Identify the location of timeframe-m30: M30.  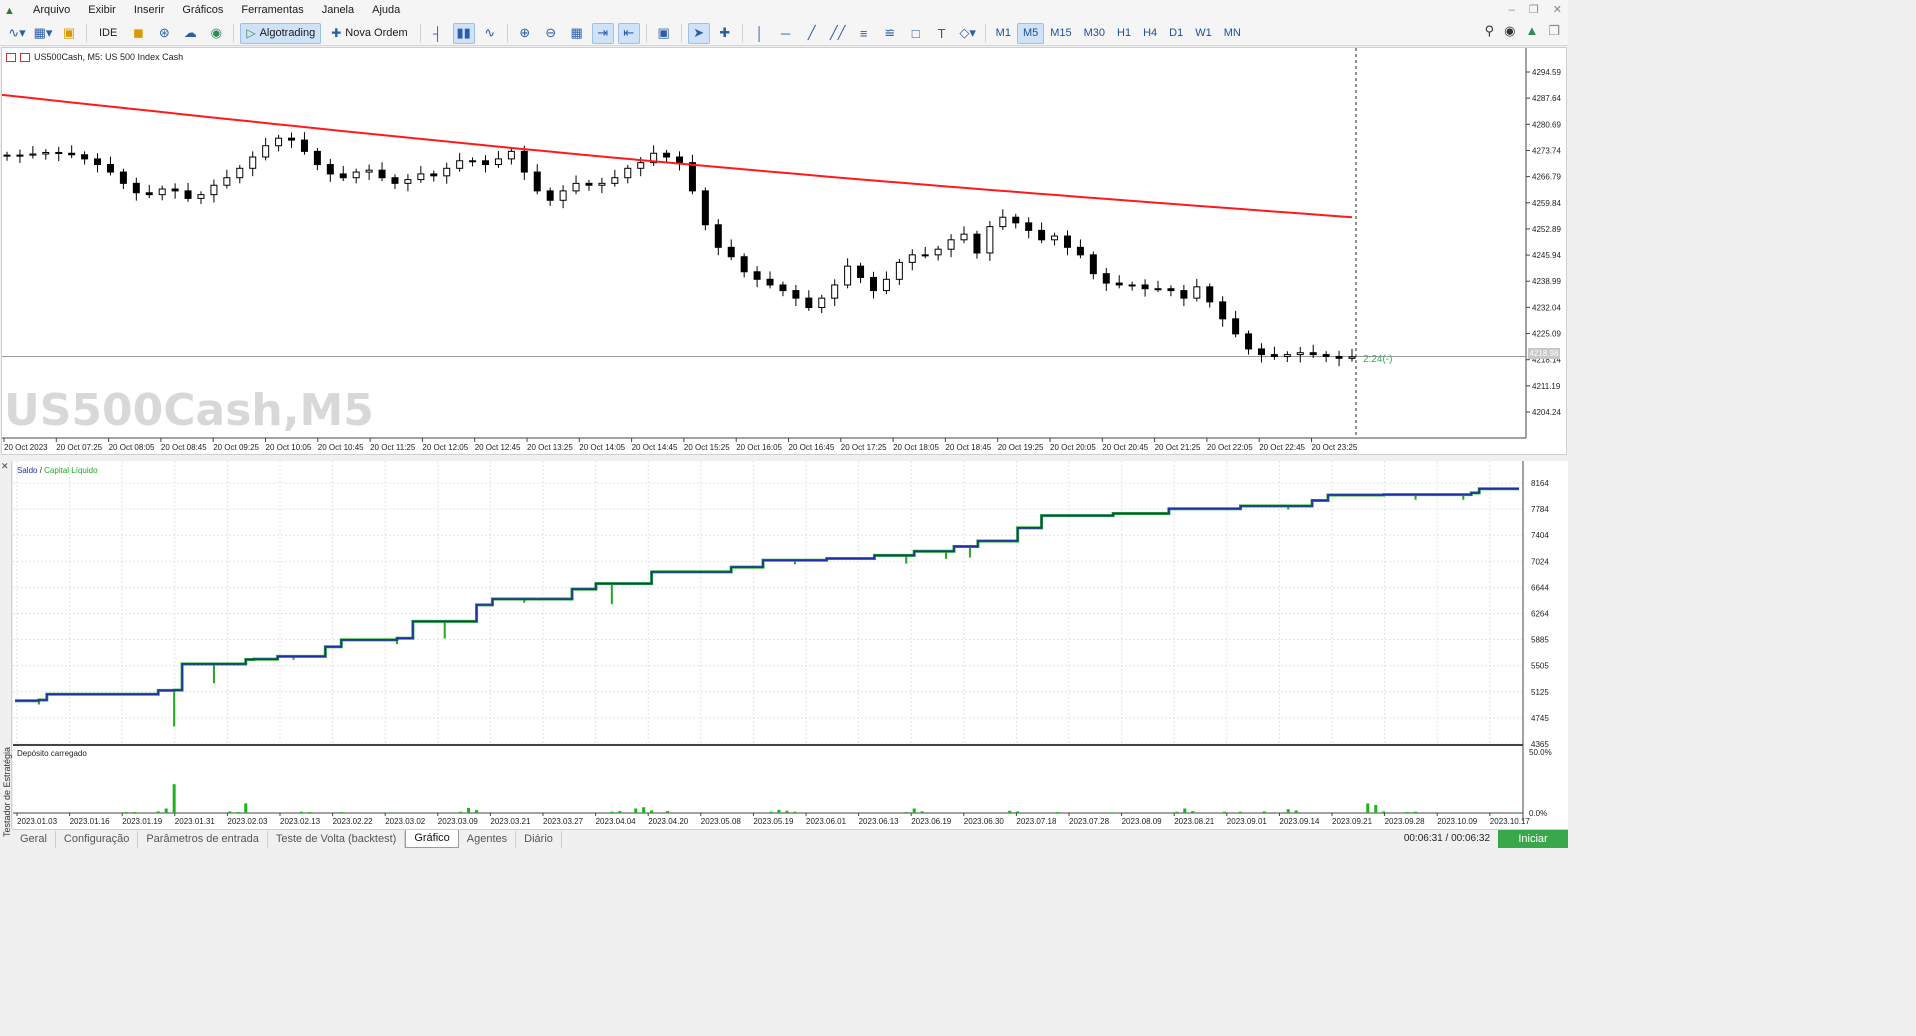
(1094, 33).